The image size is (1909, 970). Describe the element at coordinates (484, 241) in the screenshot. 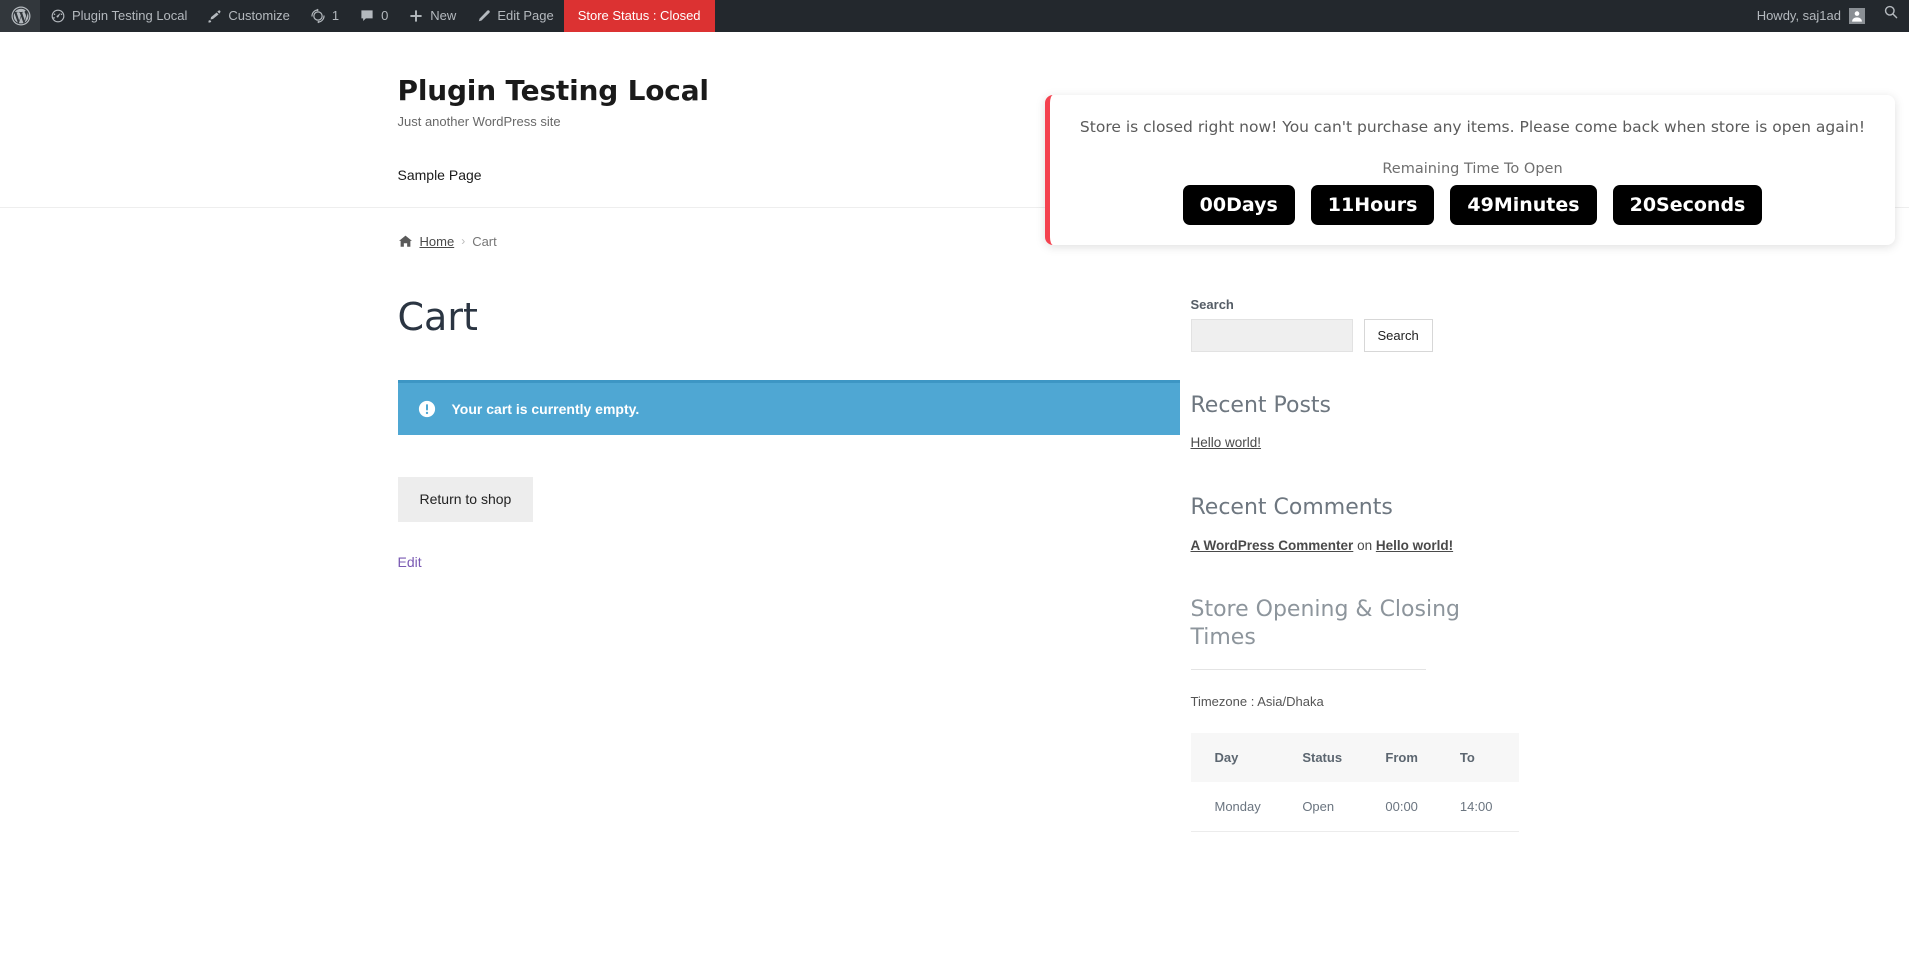

I see `breadcrumb-current: Cart` at that location.